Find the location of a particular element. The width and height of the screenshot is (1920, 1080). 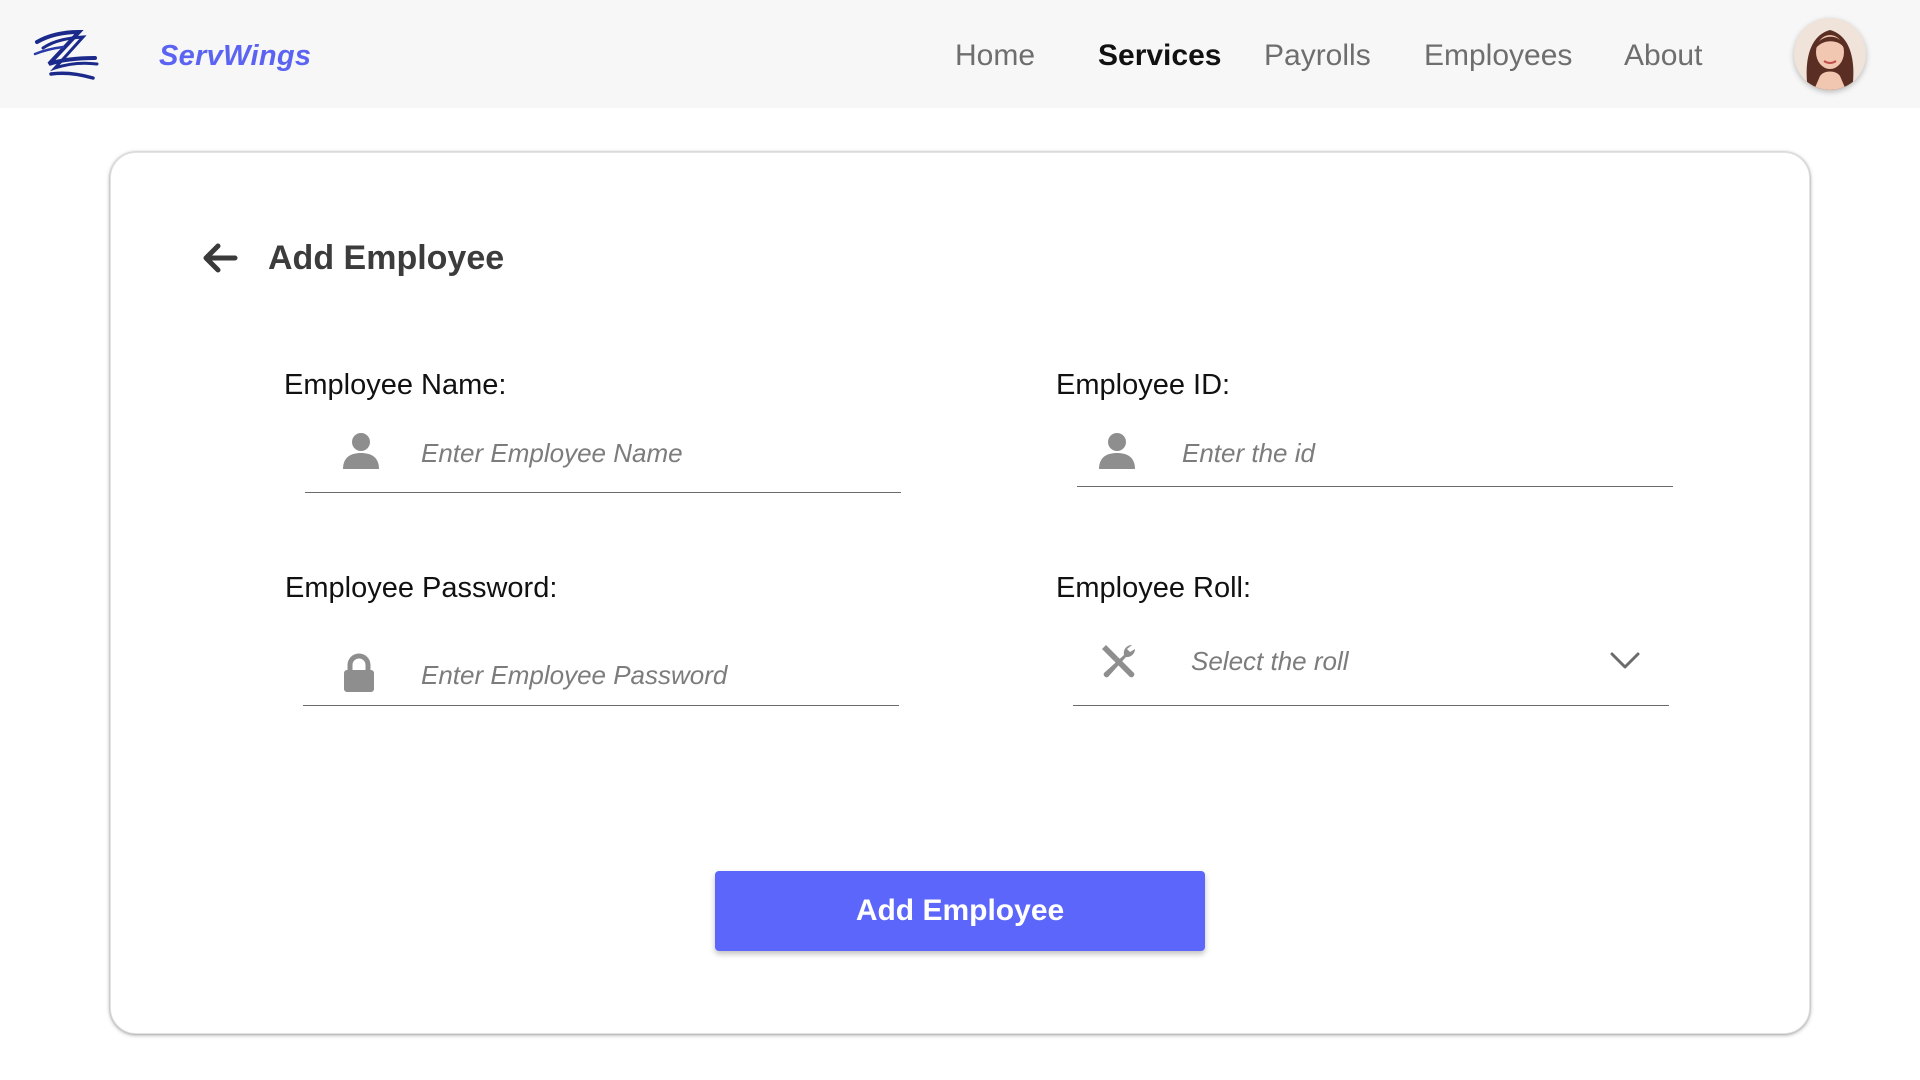

main-nav: Home Services Payrolls Employees About is located at coordinates (960, 54).